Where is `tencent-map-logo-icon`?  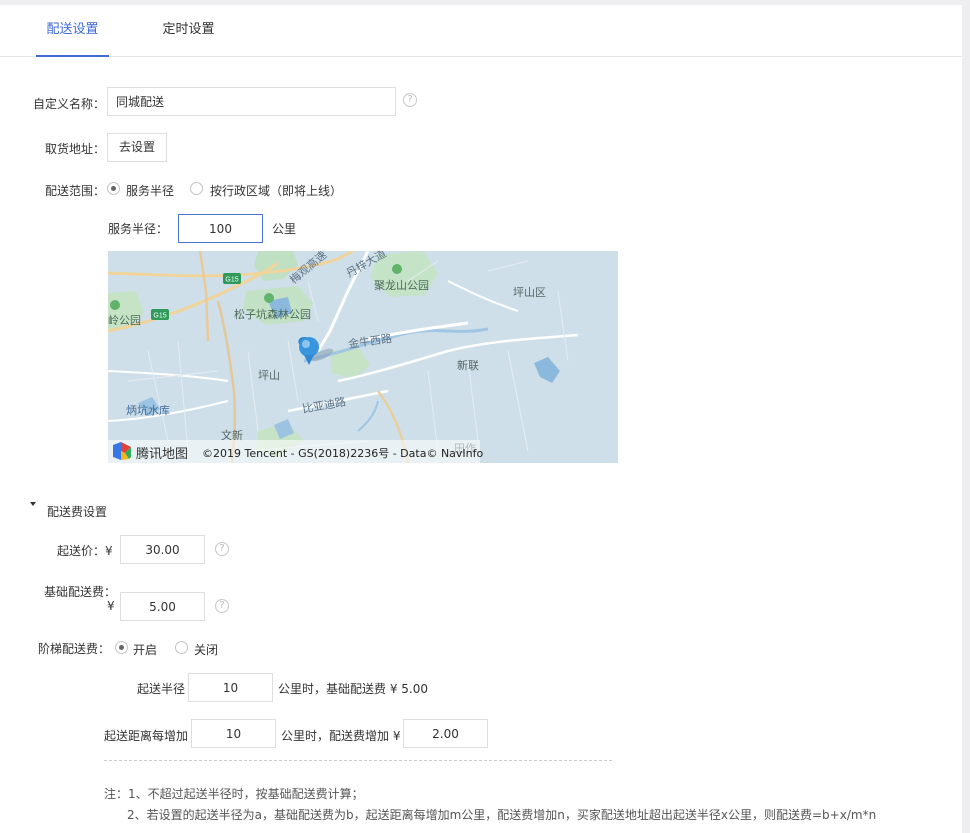 tencent-map-logo-icon is located at coordinates (122, 451).